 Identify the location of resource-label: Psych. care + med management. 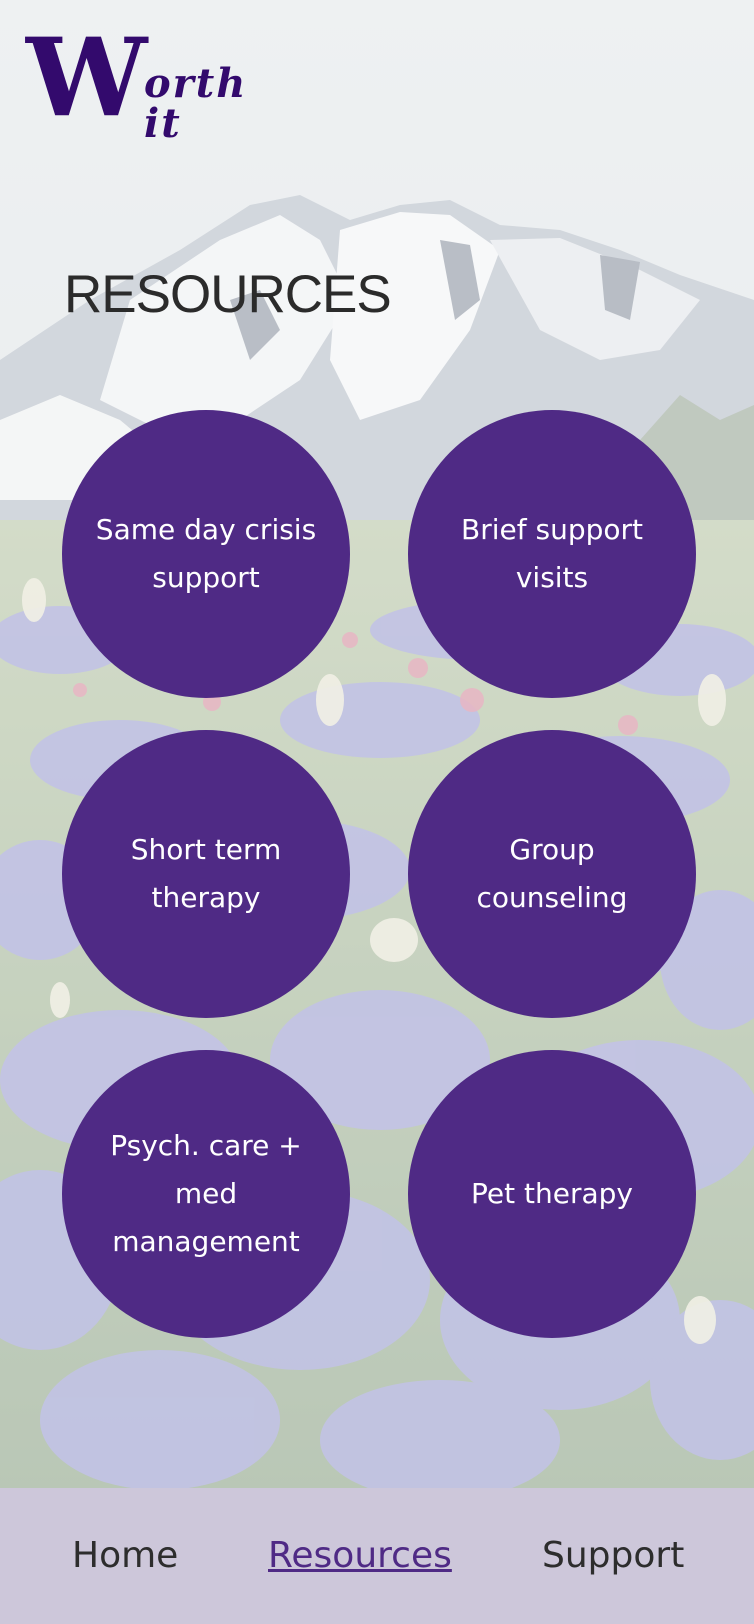
(206, 1193).